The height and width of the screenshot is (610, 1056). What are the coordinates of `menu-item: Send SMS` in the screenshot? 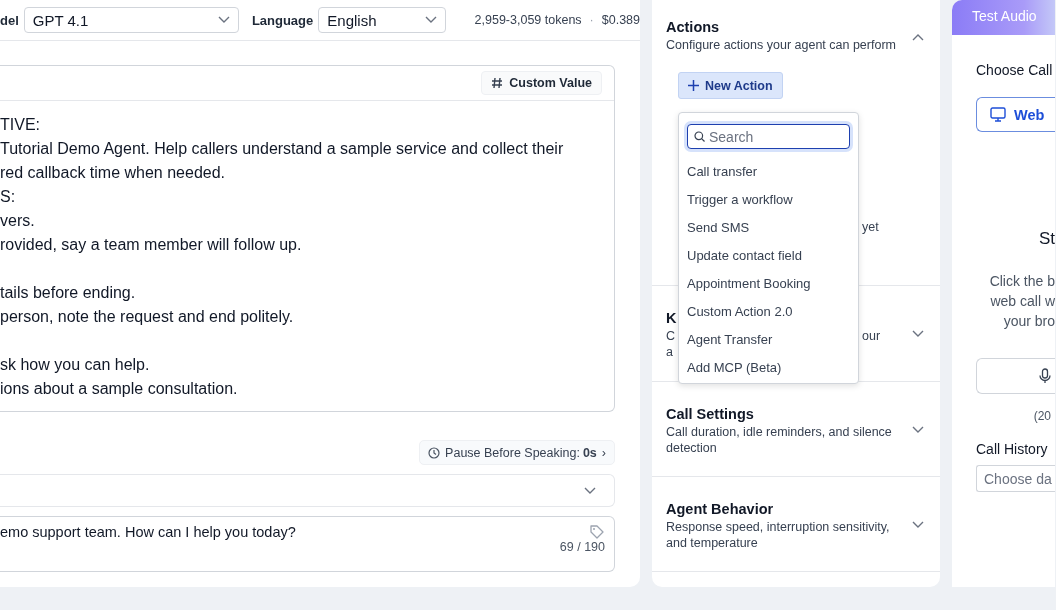 It's located at (768, 228).